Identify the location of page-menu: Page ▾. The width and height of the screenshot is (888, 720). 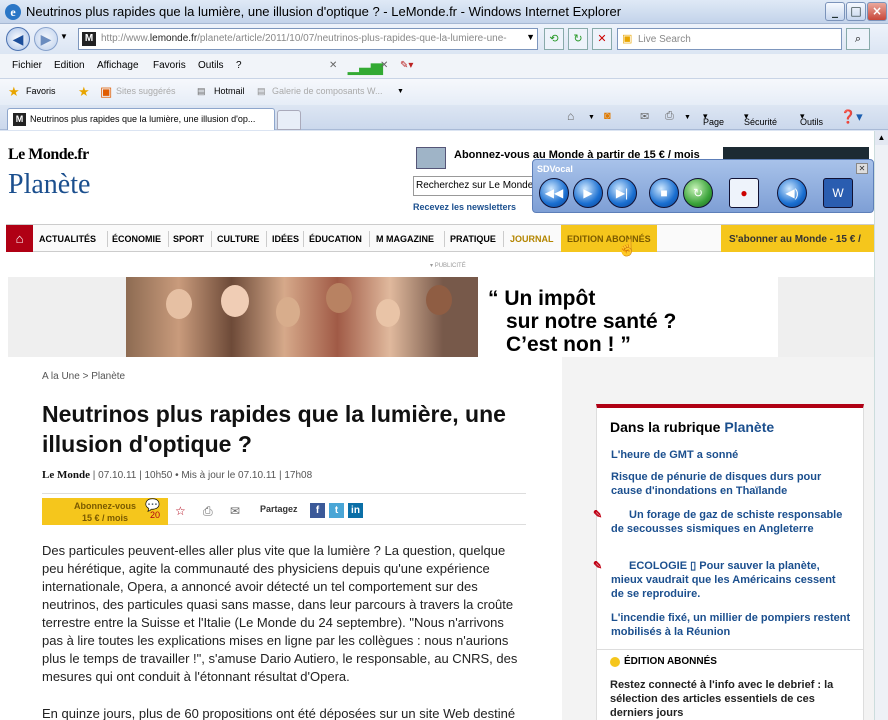
(713, 119).